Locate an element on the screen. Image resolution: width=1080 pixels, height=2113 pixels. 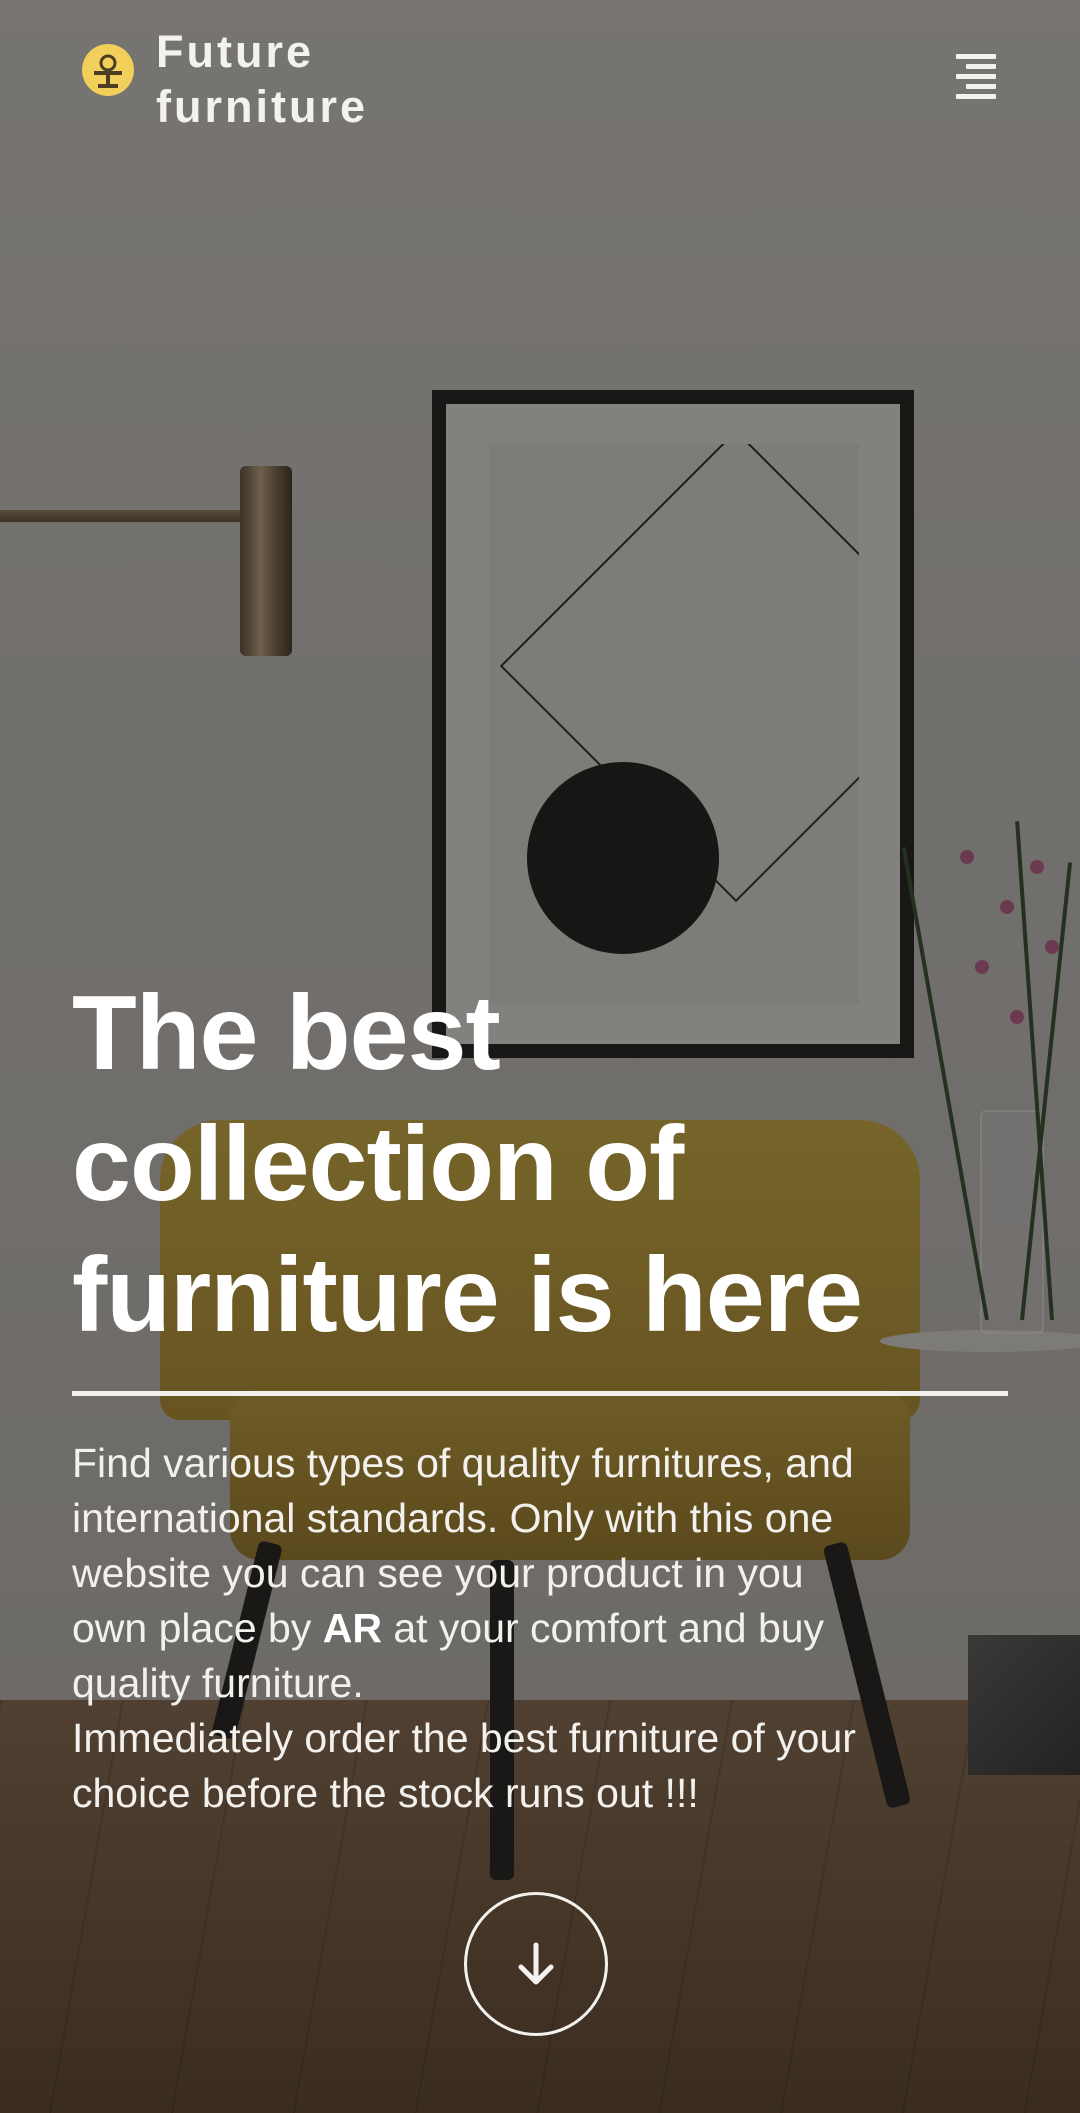
description-line: own place by AR at your comfort and buy is located at coordinates (542, 1628).